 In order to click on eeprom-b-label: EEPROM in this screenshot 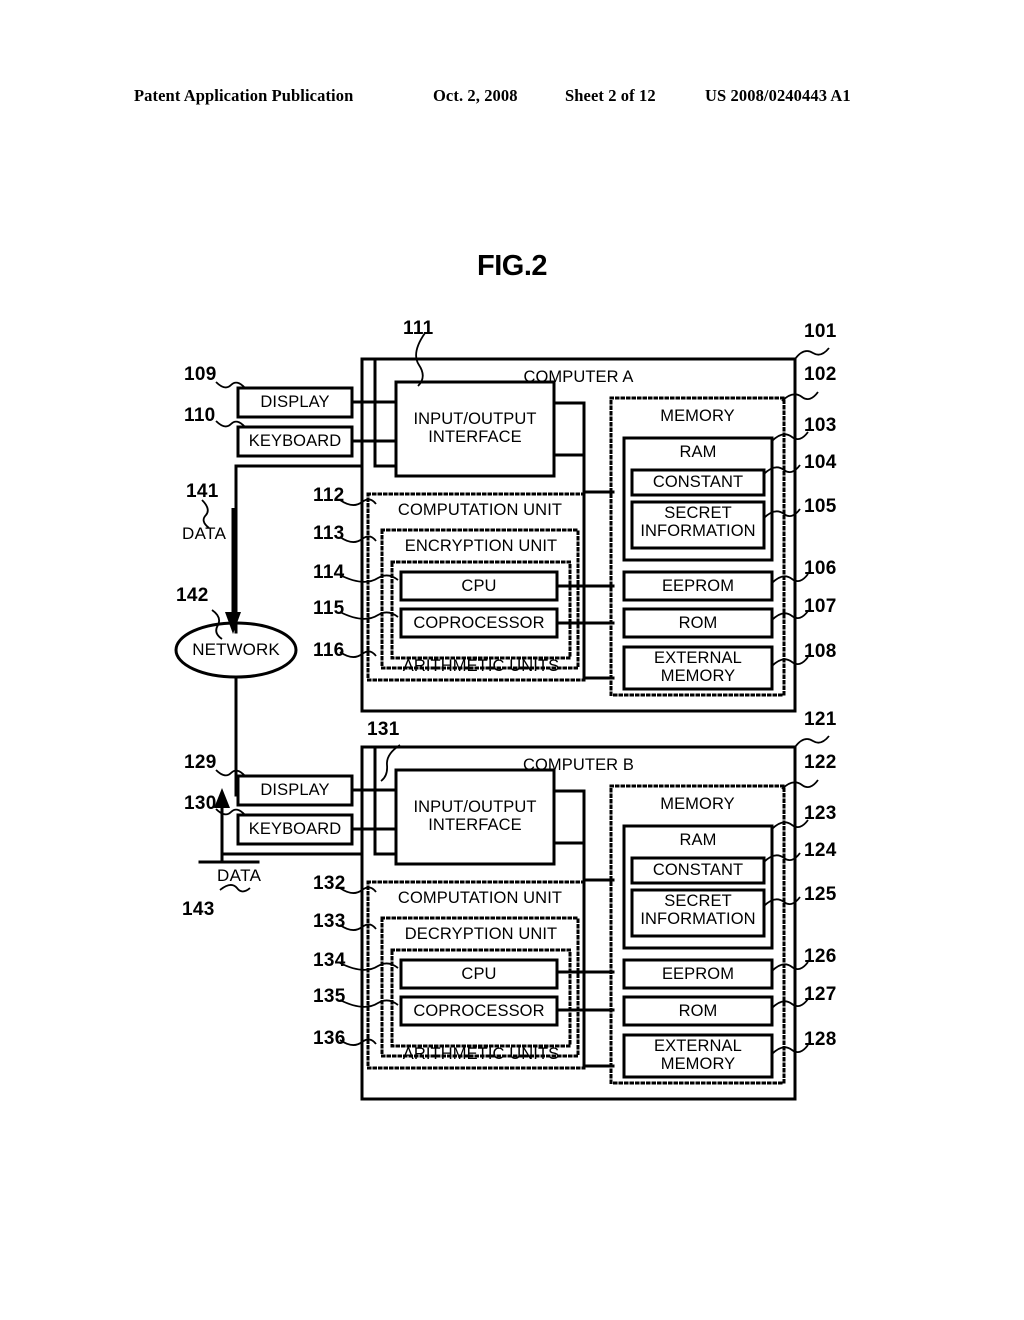, I will do `click(698, 974)`.